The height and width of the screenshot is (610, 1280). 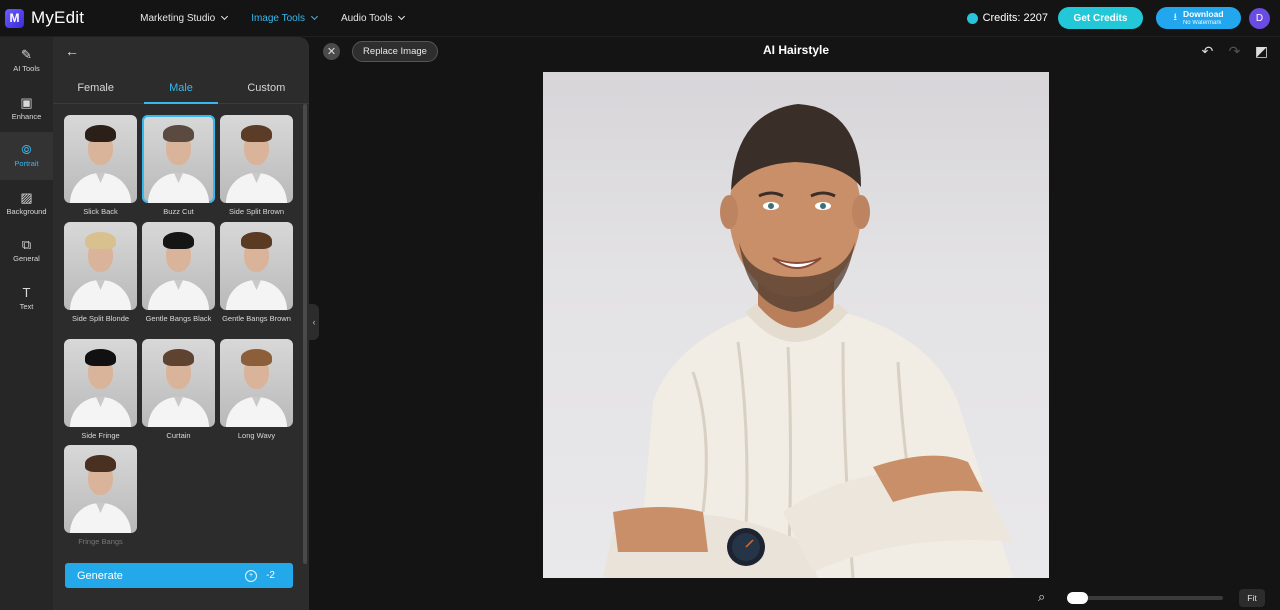 I want to click on hairstyle-option: Side Split Blonde, so click(x=100, y=273).